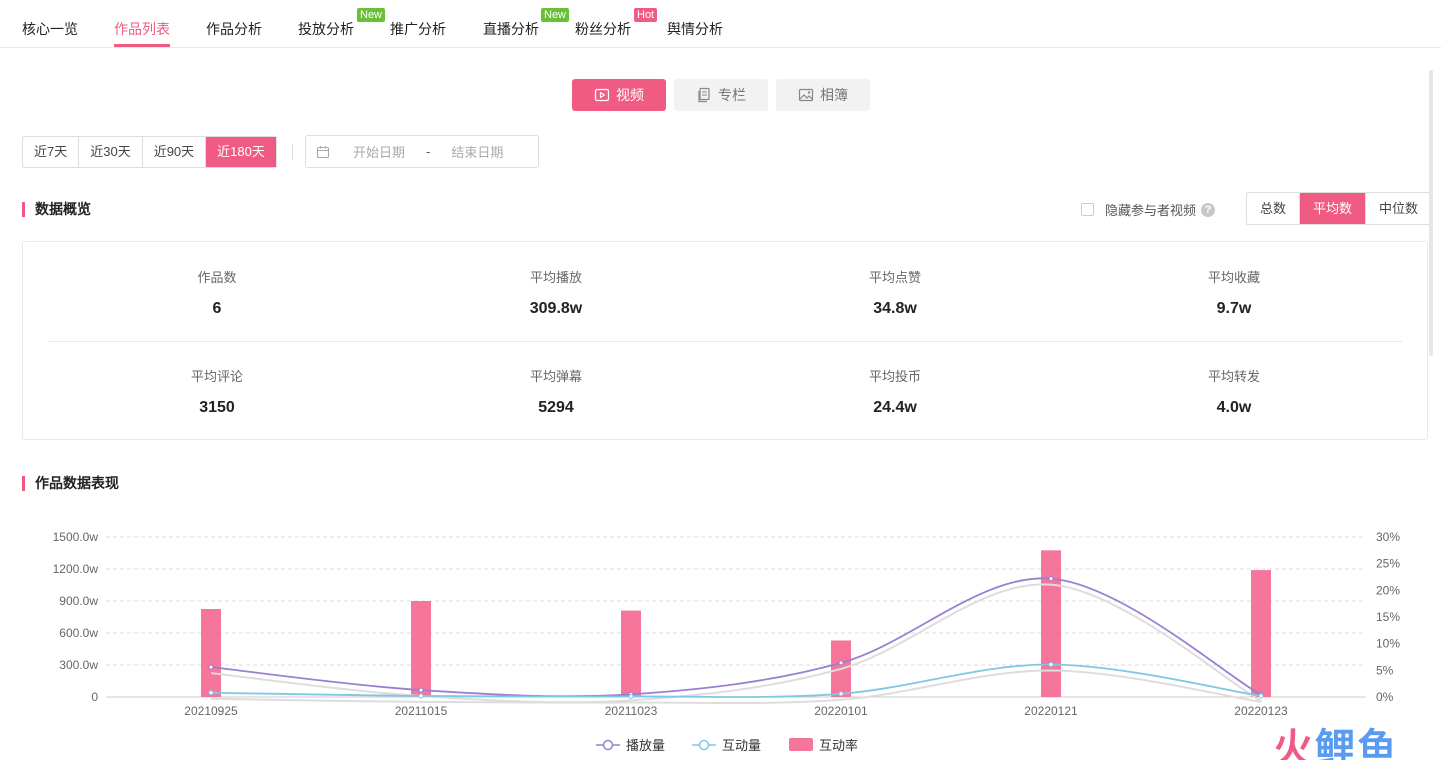 The image size is (1441, 760). What do you see at coordinates (142, 45) in the screenshot?
I see `active-tab-indicator` at bounding box center [142, 45].